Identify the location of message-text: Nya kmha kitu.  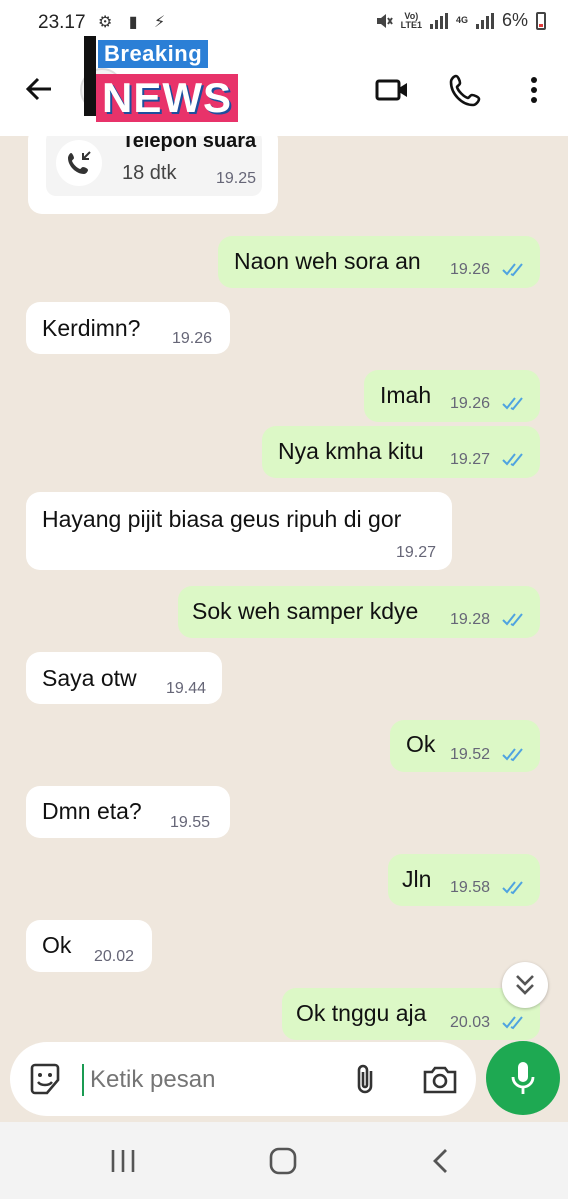
(351, 451).